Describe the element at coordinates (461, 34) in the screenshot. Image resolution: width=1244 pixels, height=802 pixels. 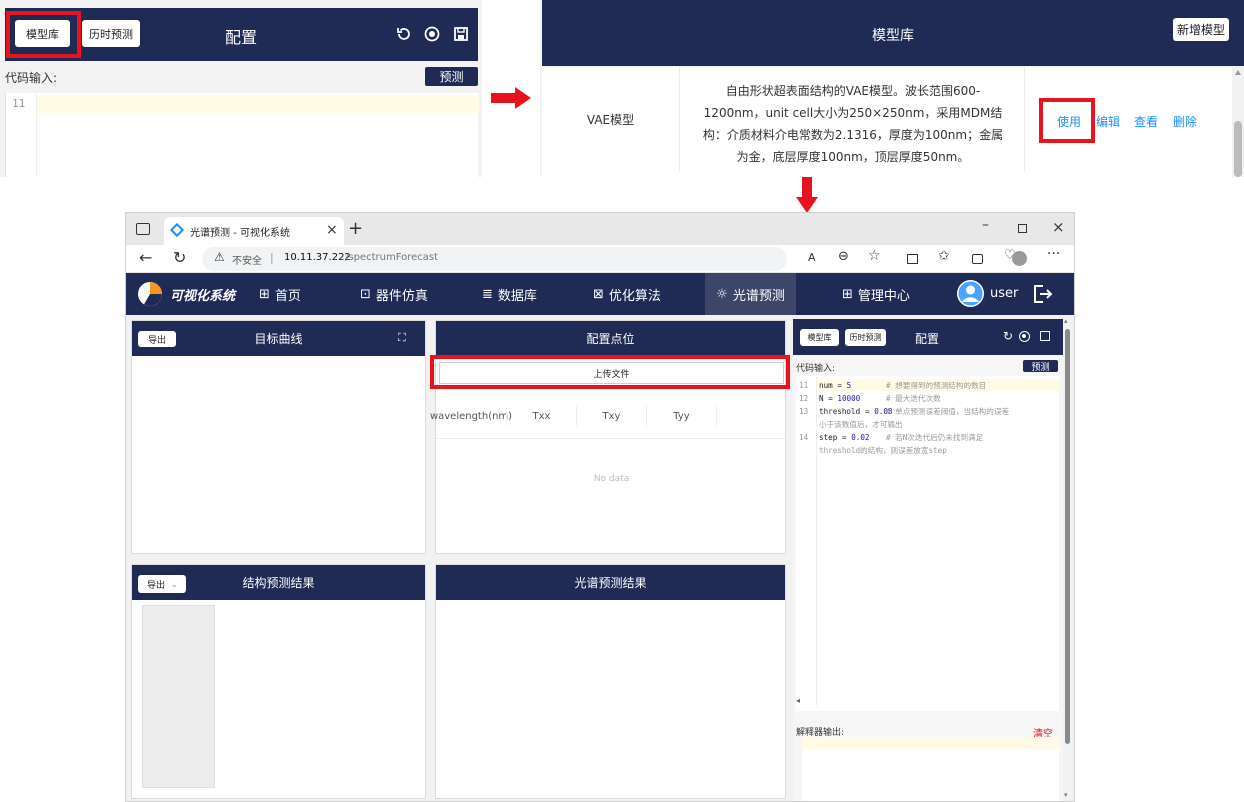
I see `save-icon` at that location.